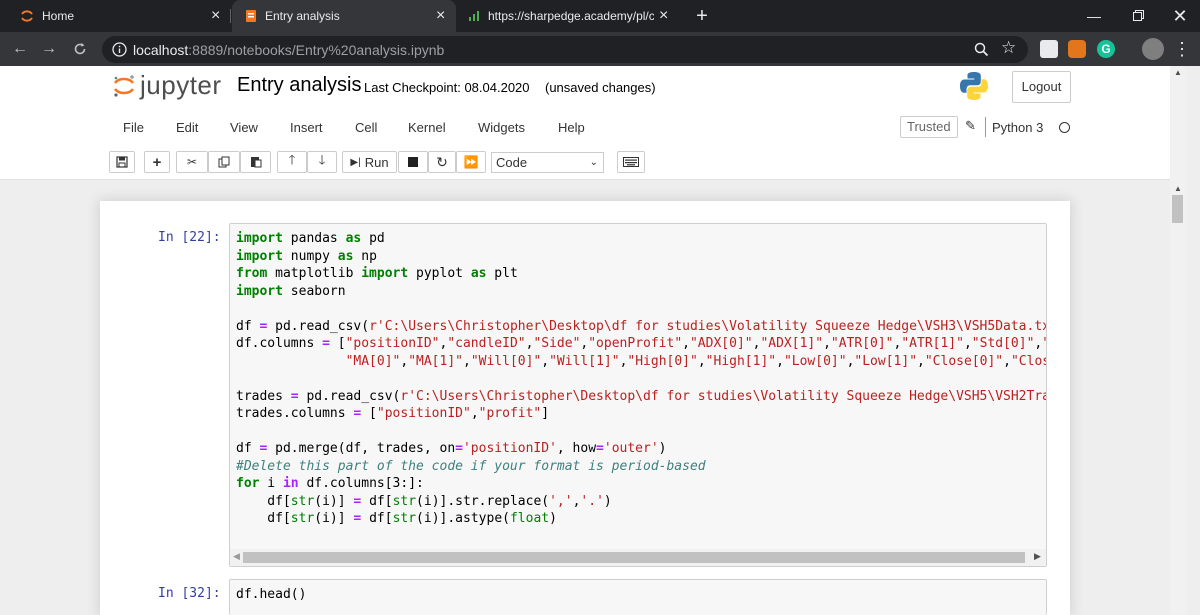 The height and width of the screenshot is (615, 1200). What do you see at coordinates (230, 16) in the screenshot?
I see `tab-divider` at bounding box center [230, 16].